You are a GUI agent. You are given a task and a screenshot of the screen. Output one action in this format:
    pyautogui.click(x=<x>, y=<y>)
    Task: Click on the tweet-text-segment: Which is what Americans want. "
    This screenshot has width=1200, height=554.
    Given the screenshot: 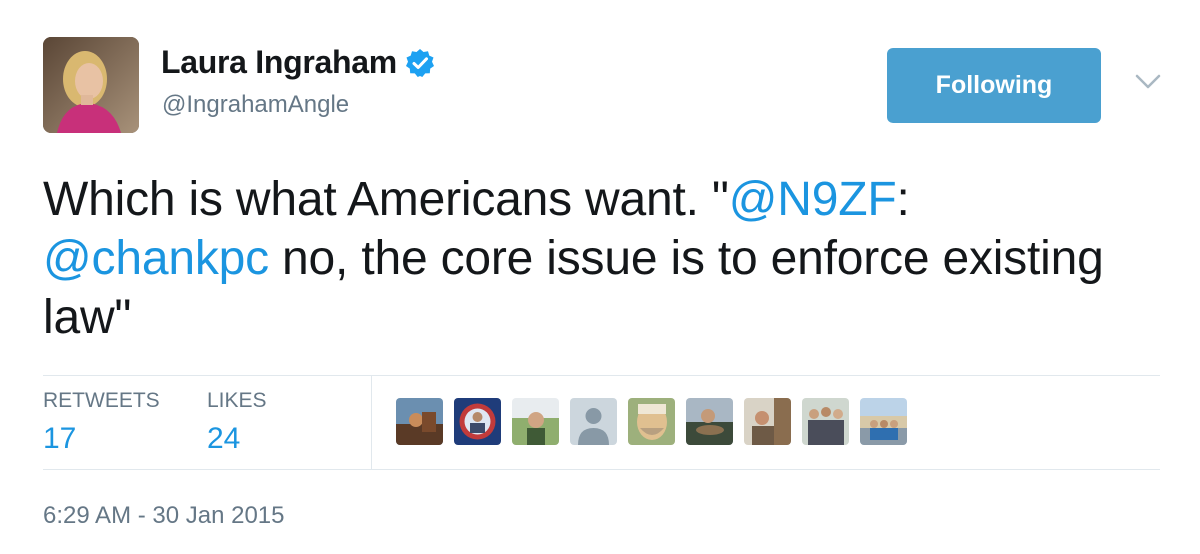 What is the action you would take?
    pyautogui.click(x=386, y=199)
    